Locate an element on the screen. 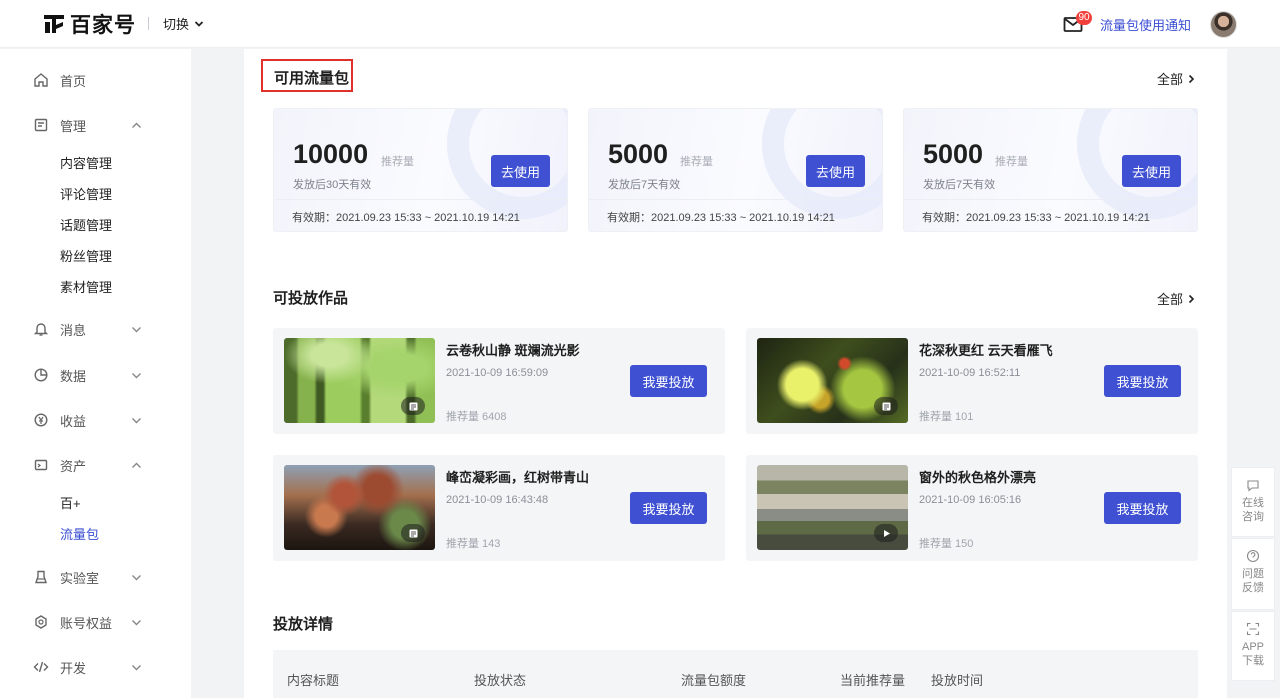  works-all-link: 全部 is located at coordinates (1176, 298).